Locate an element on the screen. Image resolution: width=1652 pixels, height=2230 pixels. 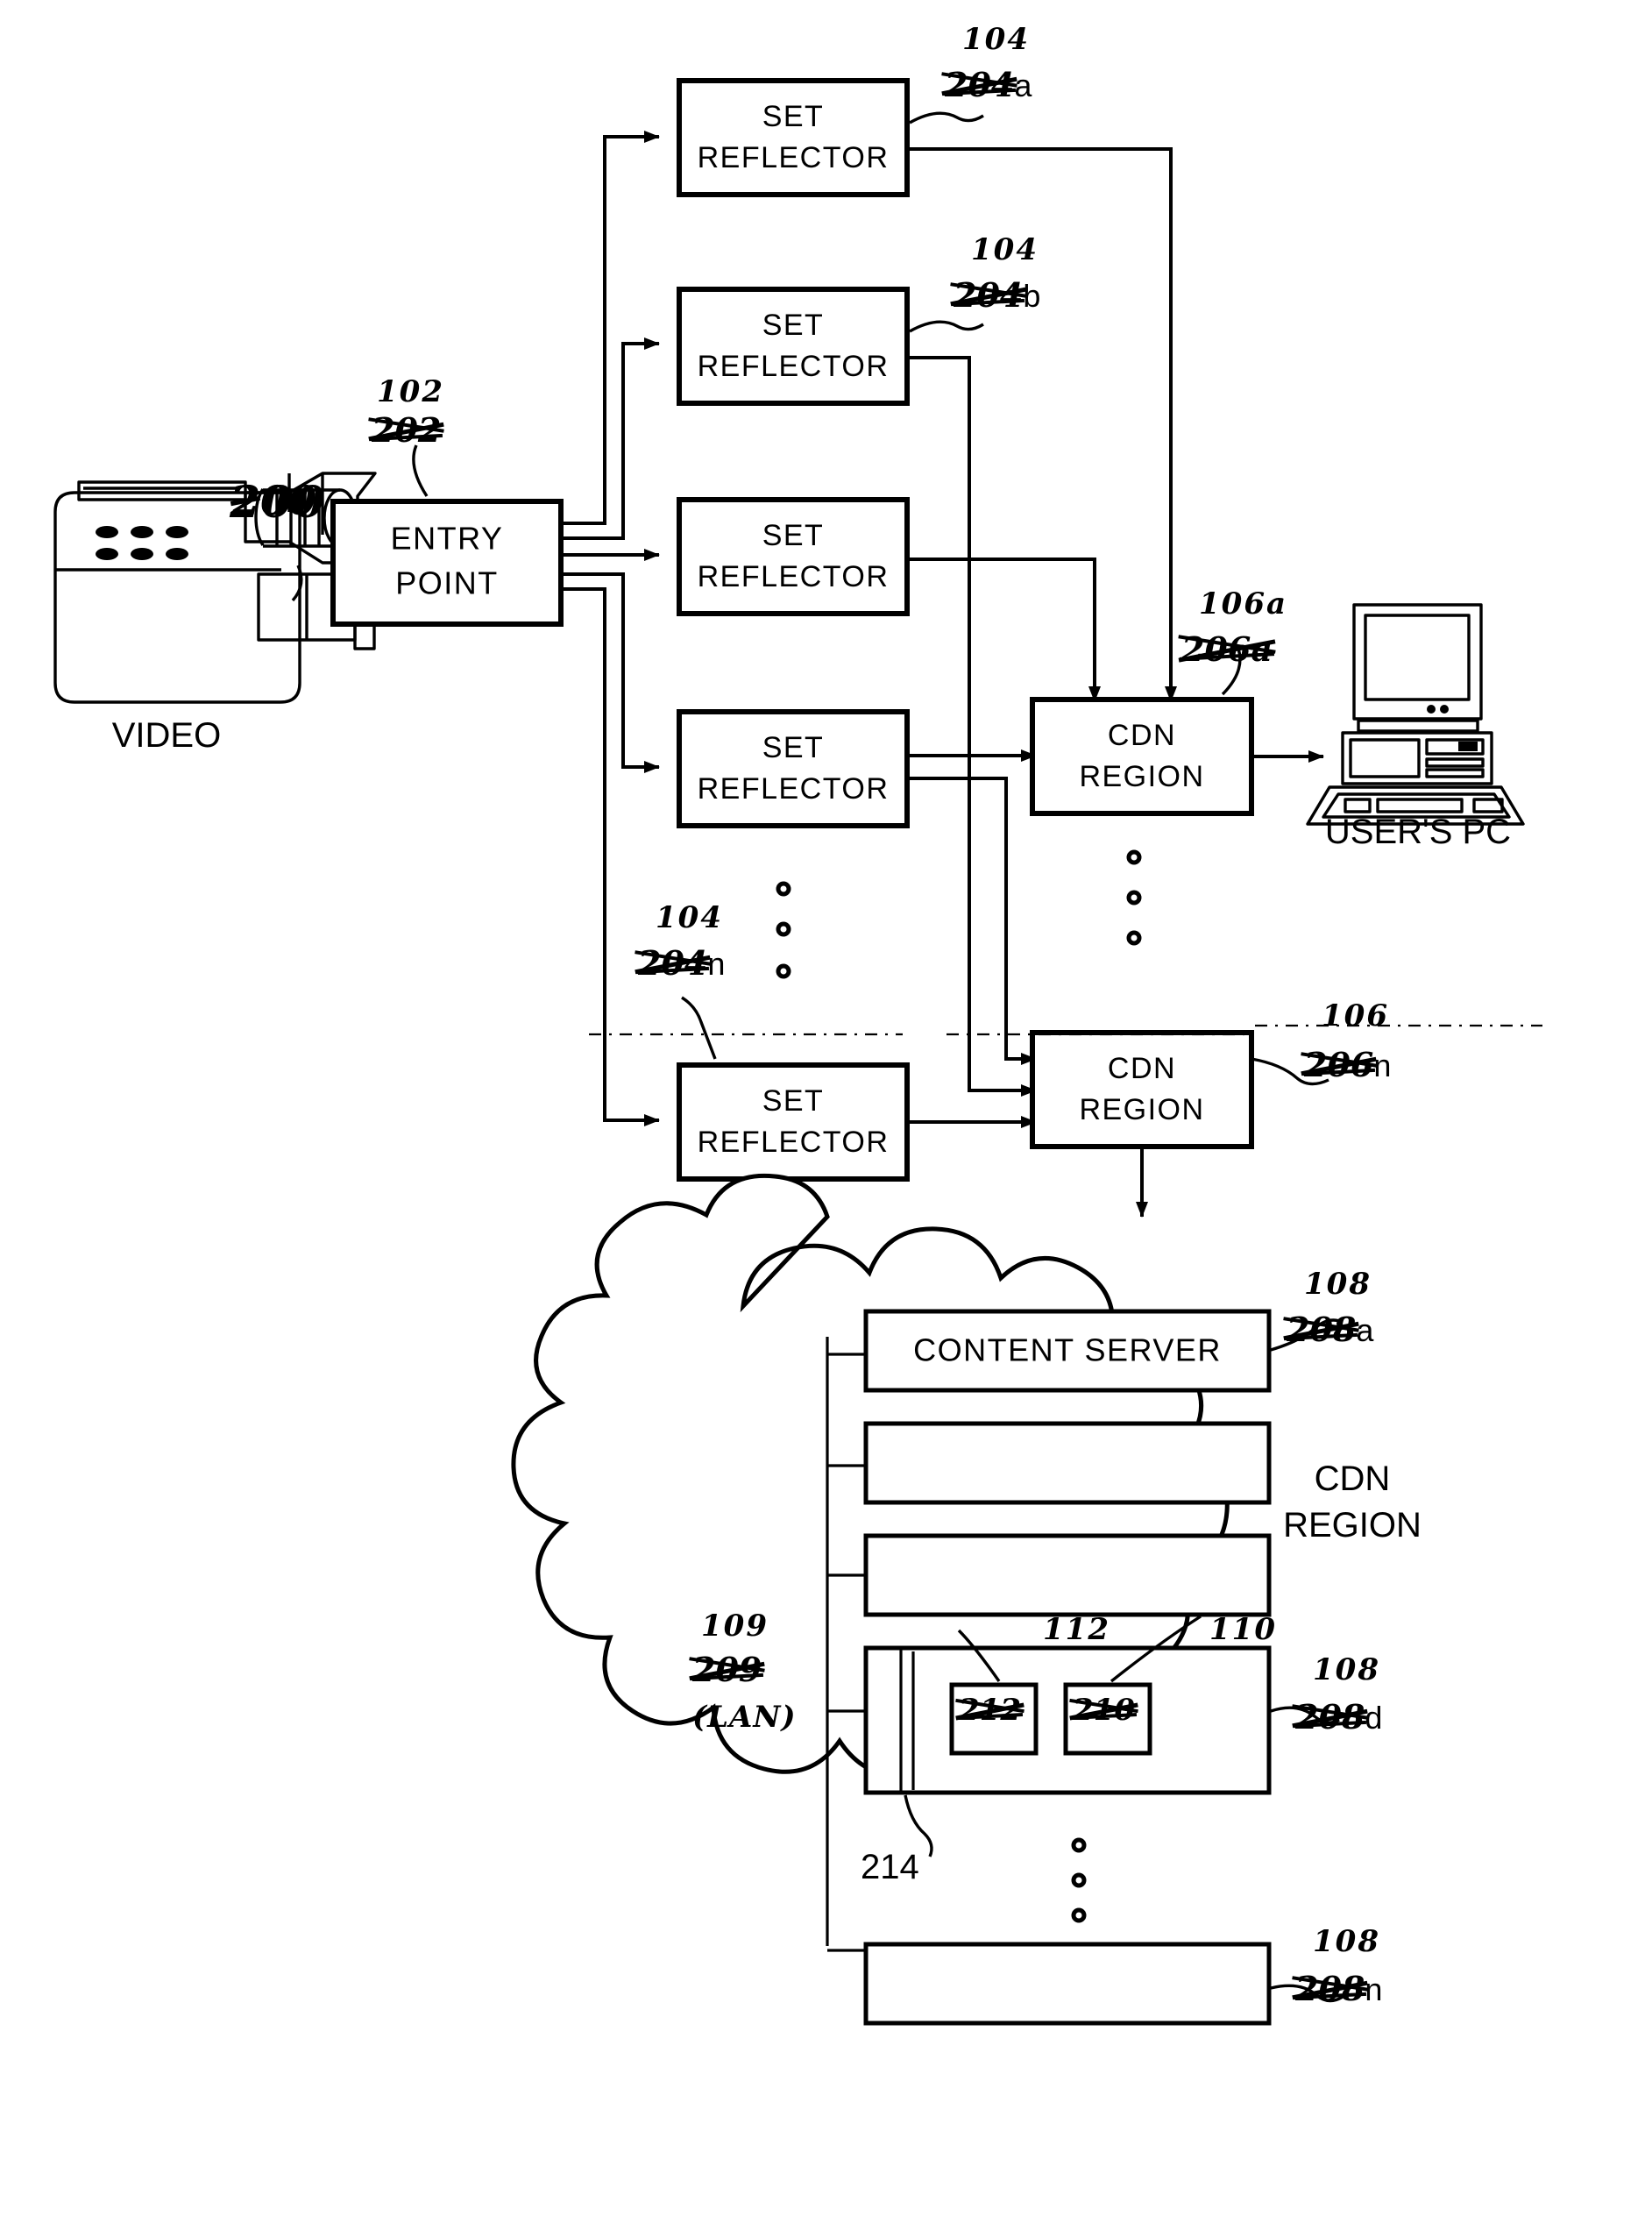
link-sr-c-to-cdn-a is located at coordinates (1004, 630).